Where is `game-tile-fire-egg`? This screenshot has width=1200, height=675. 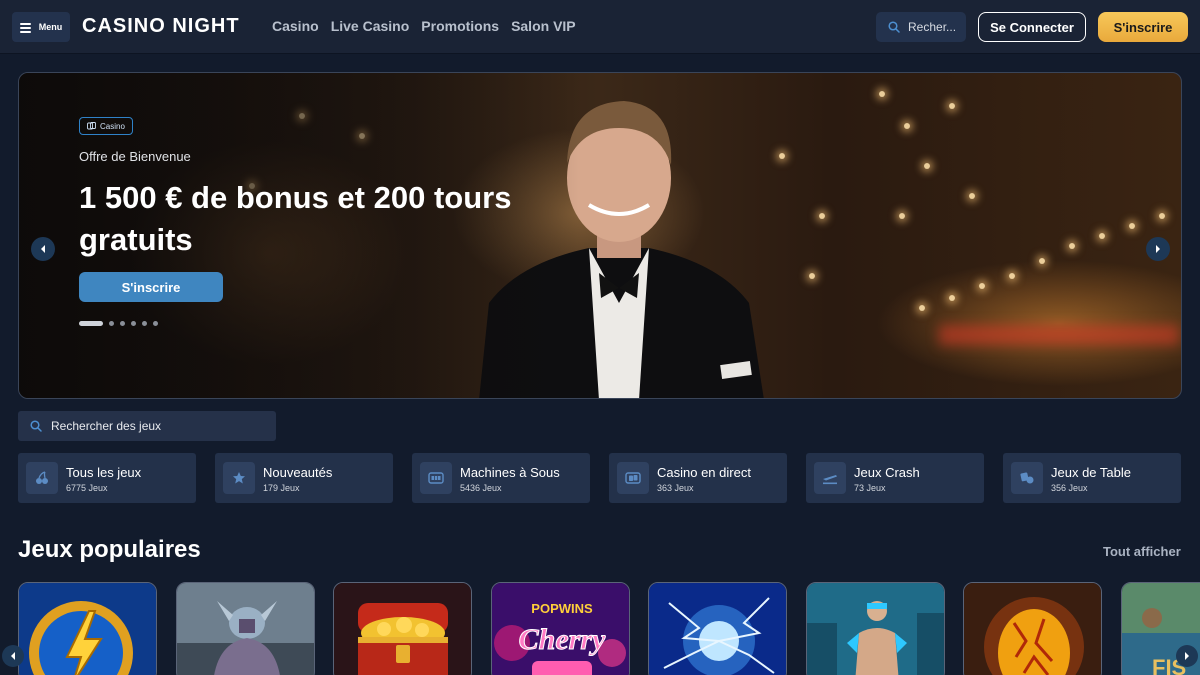 game-tile-fire-egg is located at coordinates (1032, 628).